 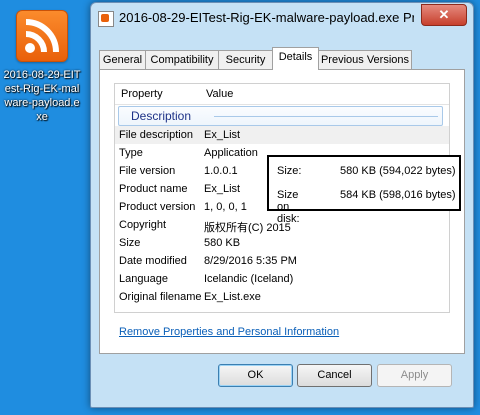 I want to click on tab-compatibility: Compatibility, so click(x=182, y=59).